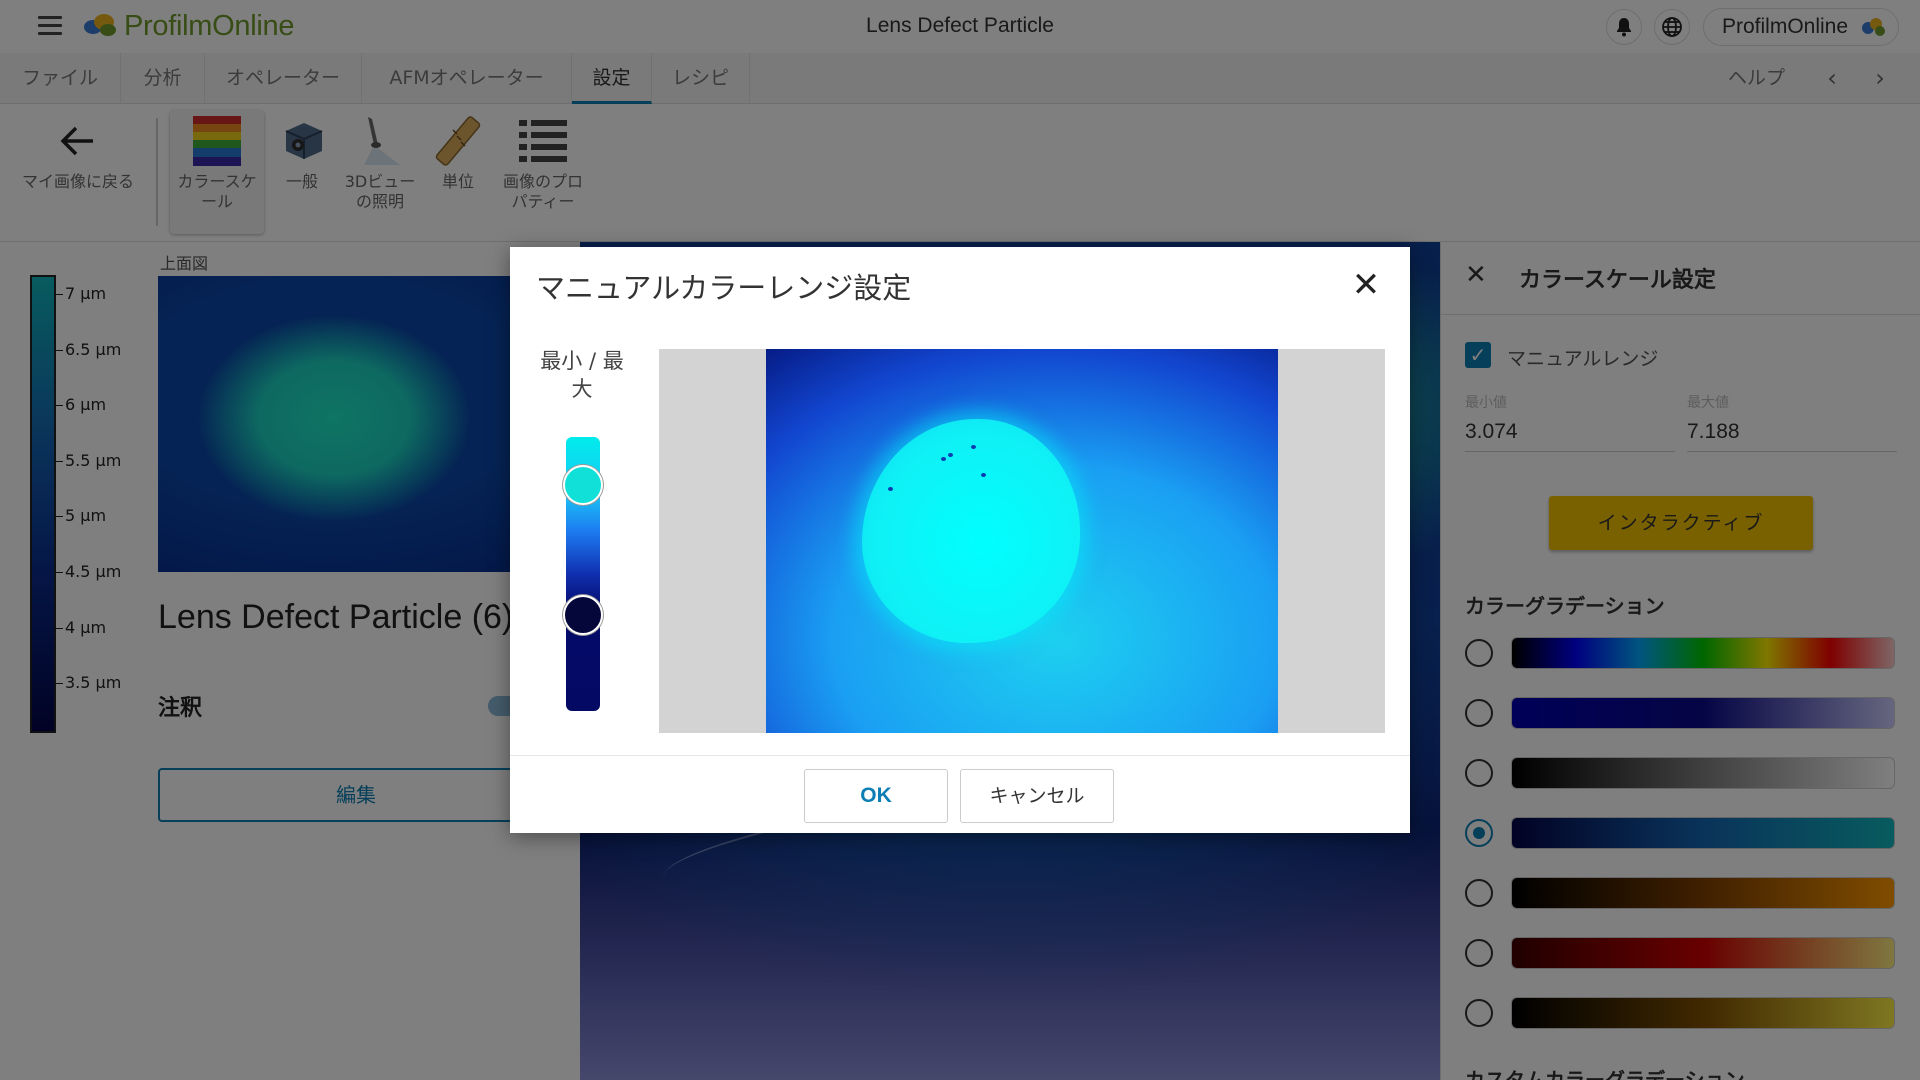 The image size is (1920, 1080). Describe the element at coordinates (1366, 285) in the screenshot. I see `close-icon: ✕` at that location.